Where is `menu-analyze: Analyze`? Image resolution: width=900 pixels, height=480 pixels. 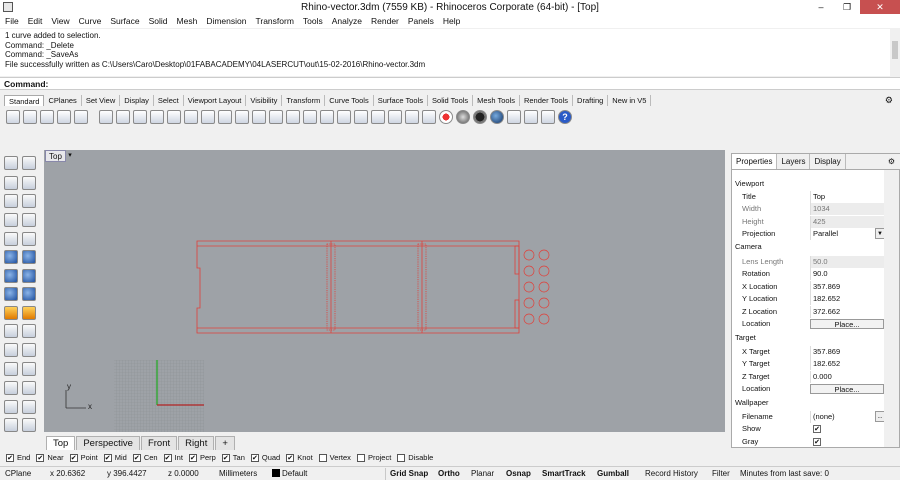 menu-analyze: Analyze is located at coordinates (347, 21).